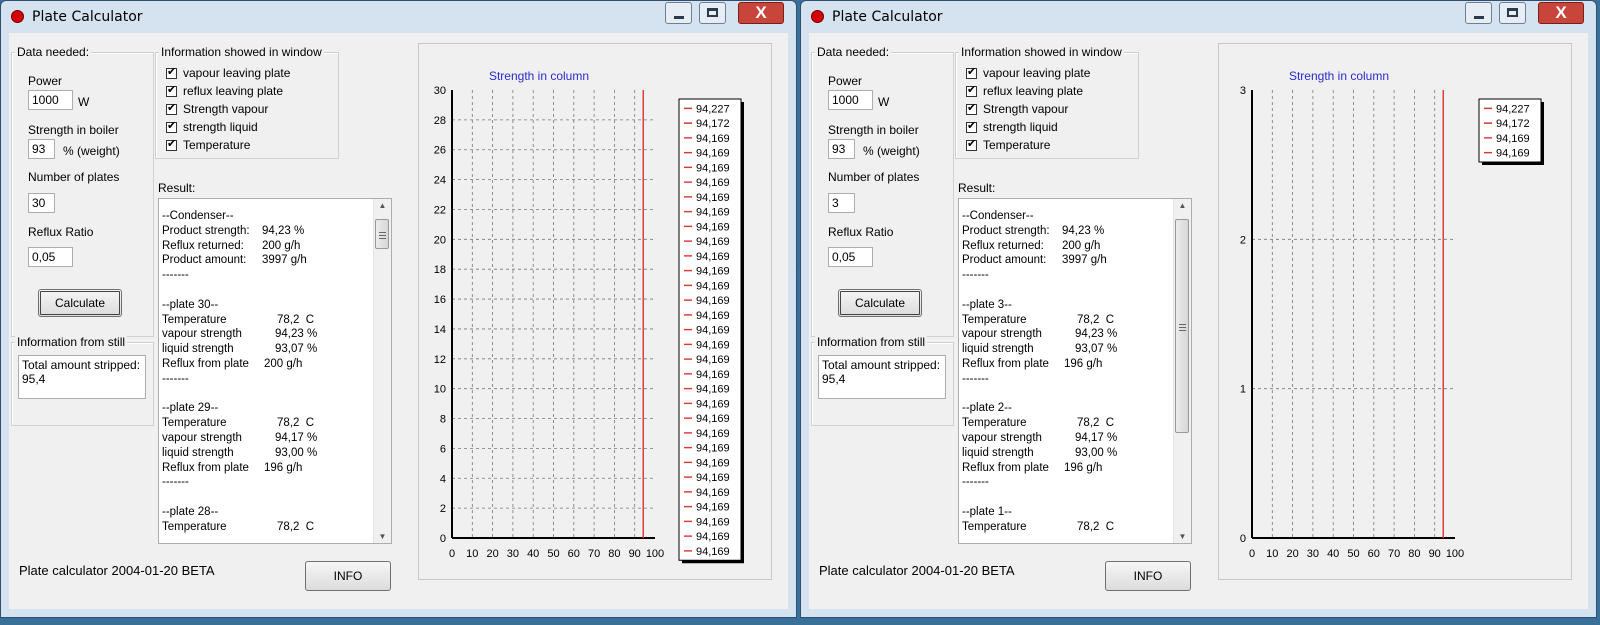 The width and height of the screenshot is (1600, 625). What do you see at coordinates (1066, 320) in the screenshot?
I see `result-line: Temperature 78,2 C` at bounding box center [1066, 320].